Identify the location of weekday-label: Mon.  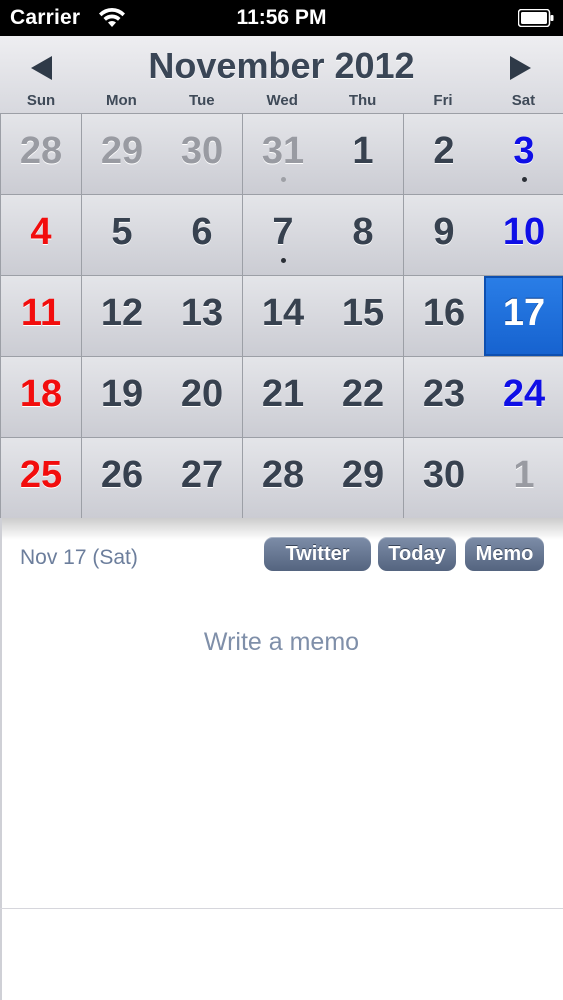
(121, 100).